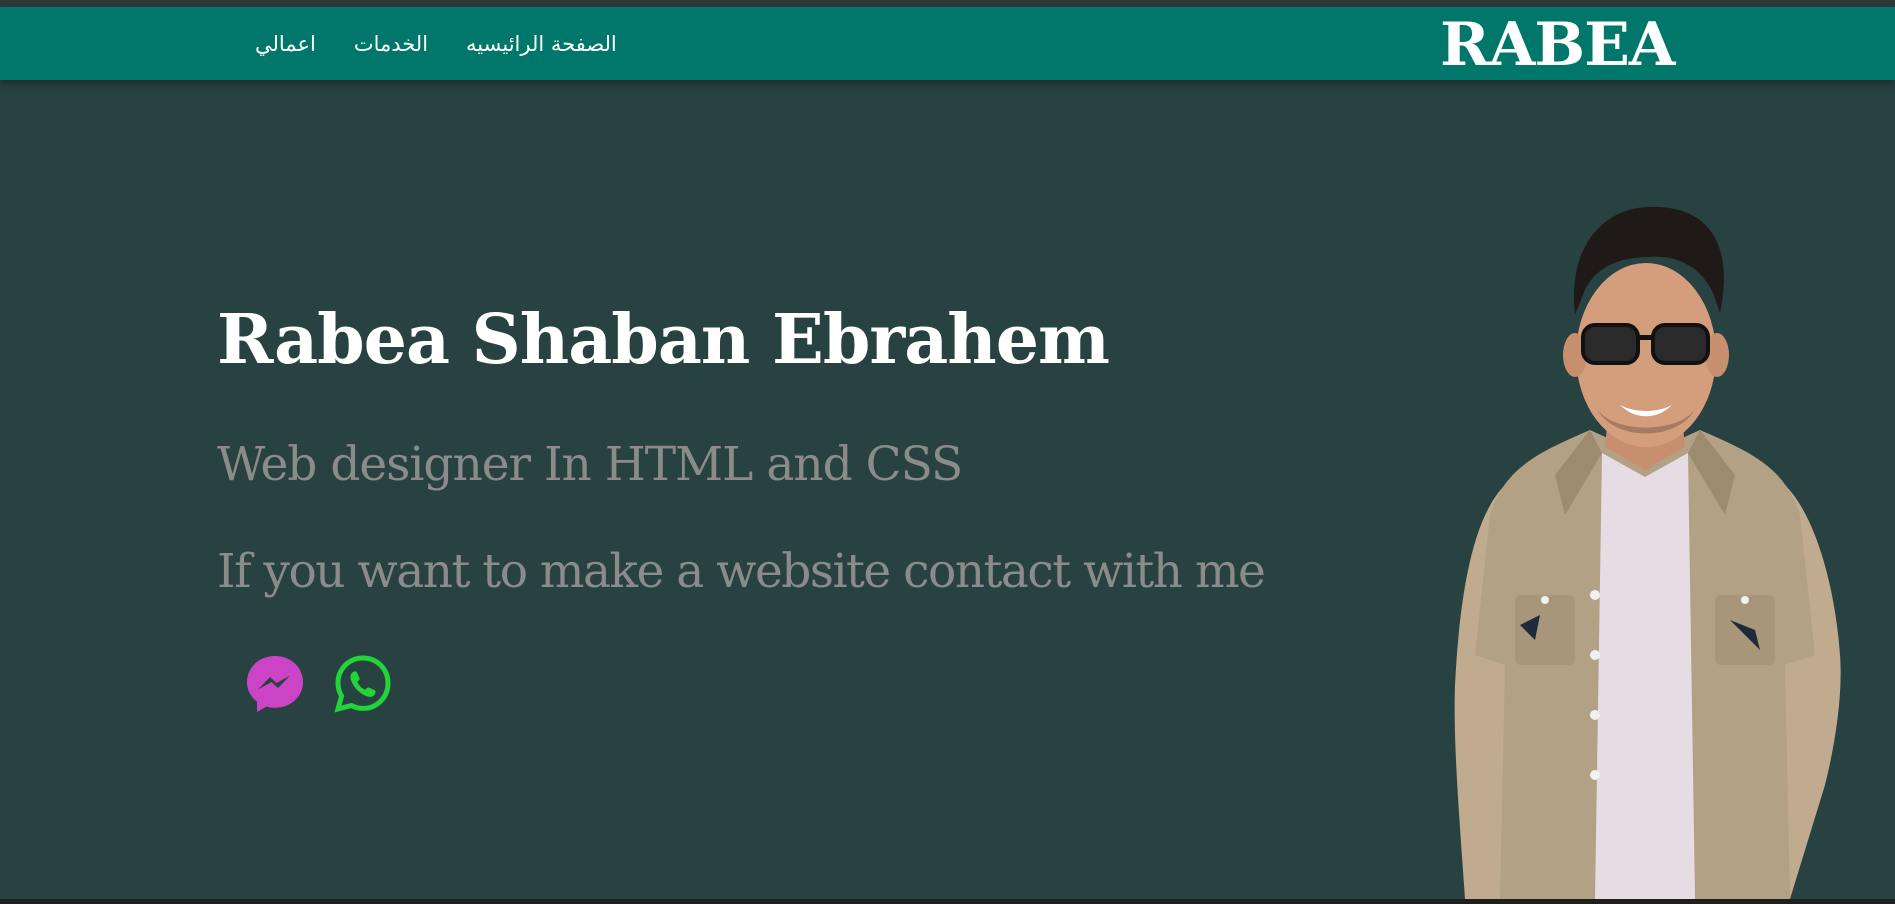 The width and height of the screenshot is (1895, 904). I want to click on whatsapp-link, so click(363, 684).